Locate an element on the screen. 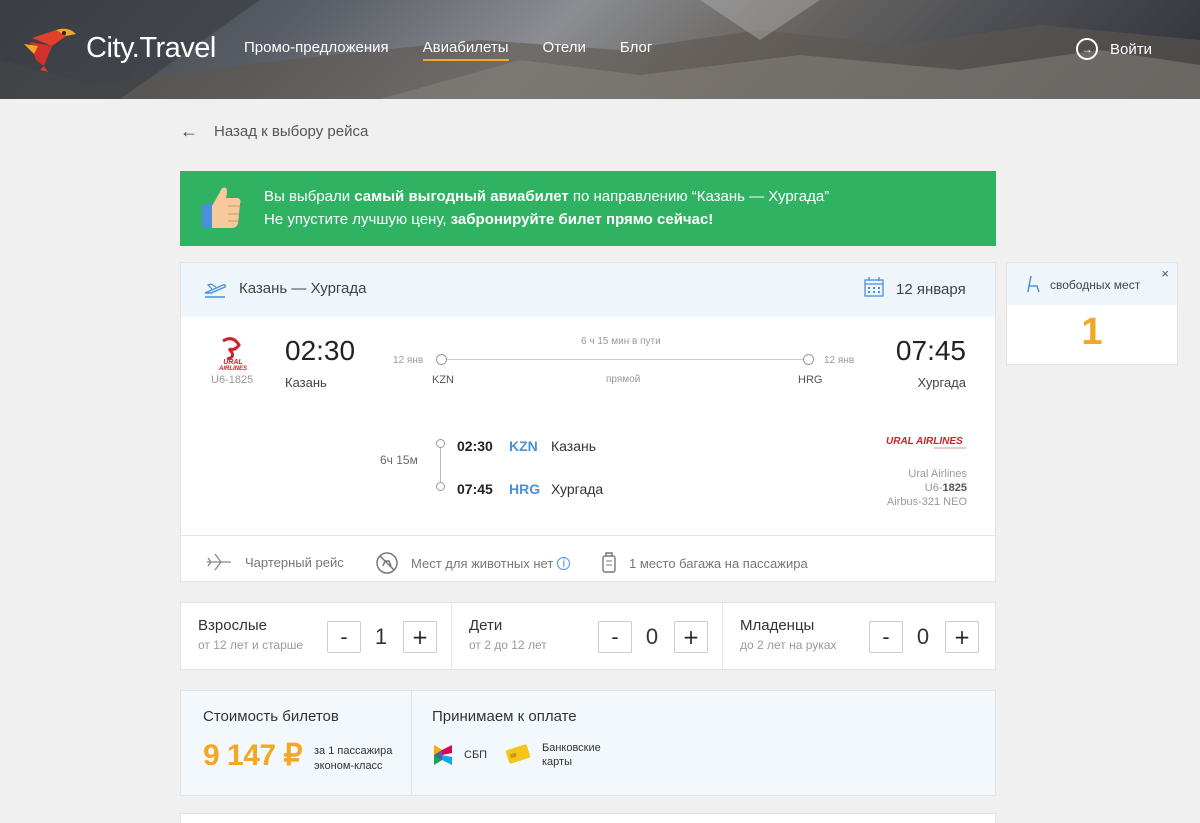  bank-card-icon is located at coordinates (518, 755).